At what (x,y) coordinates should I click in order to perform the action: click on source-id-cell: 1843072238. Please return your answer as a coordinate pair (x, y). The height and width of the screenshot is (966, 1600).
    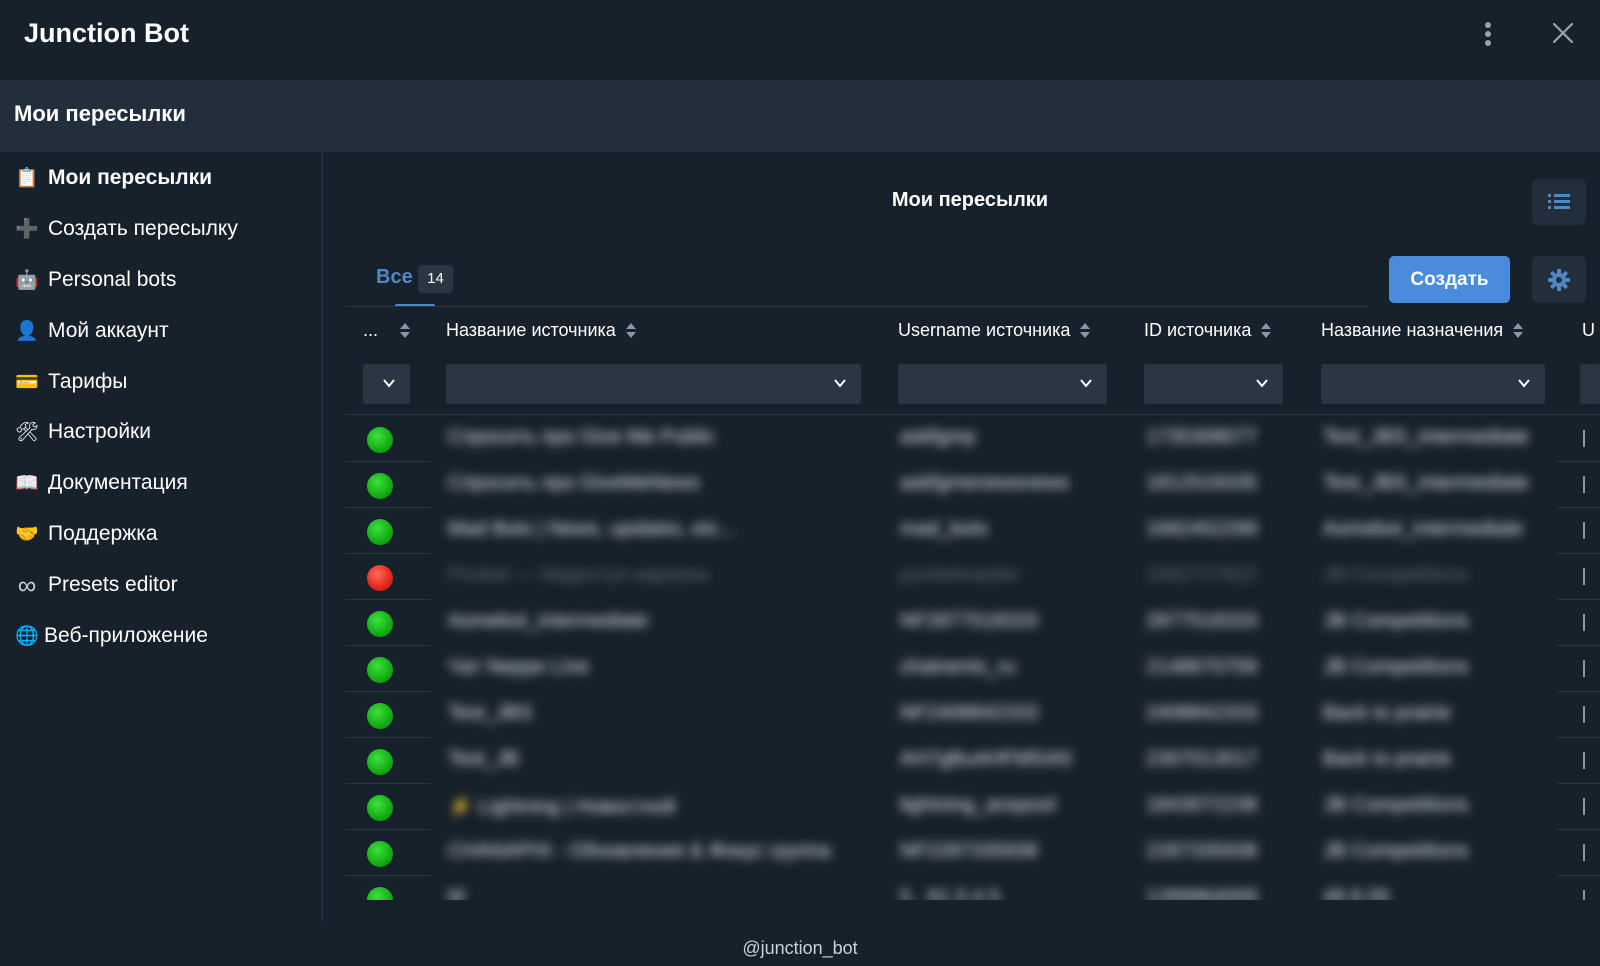
    Looking at the image, I should click on (1202, 805).